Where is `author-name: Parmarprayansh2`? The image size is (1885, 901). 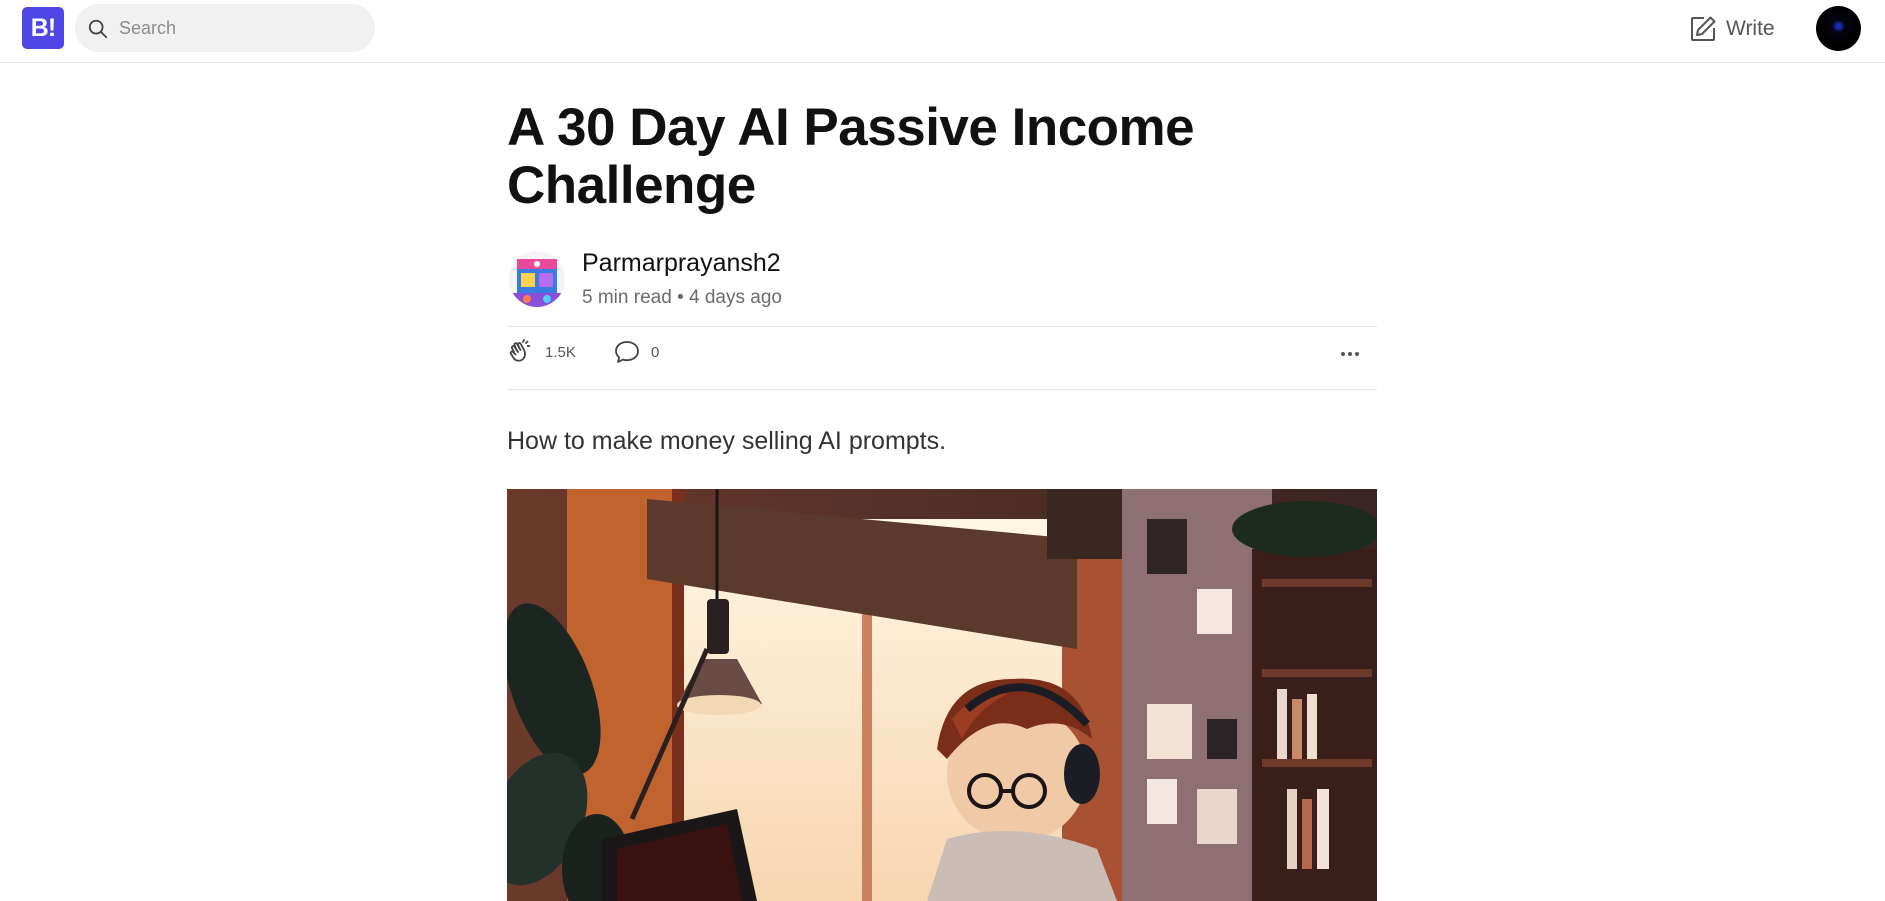 author-name: Parmarprayansh2 is located at coordinates (681, 263).